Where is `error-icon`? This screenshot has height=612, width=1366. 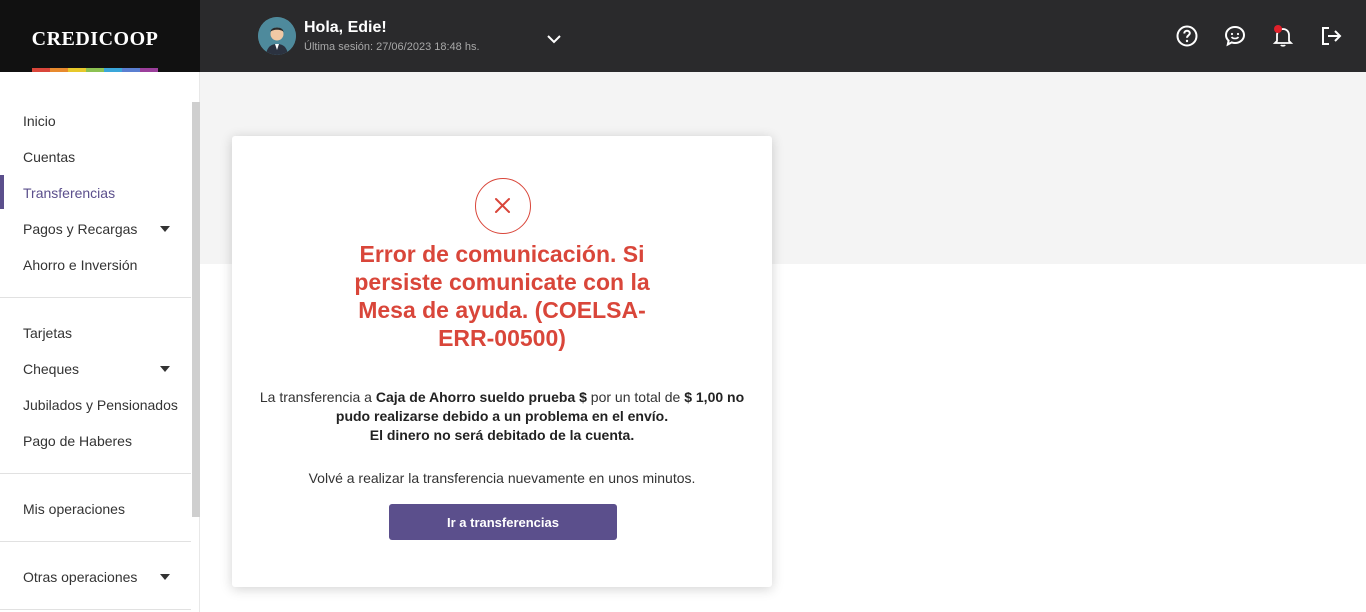
error-icon is located at coordinates (503, 206).